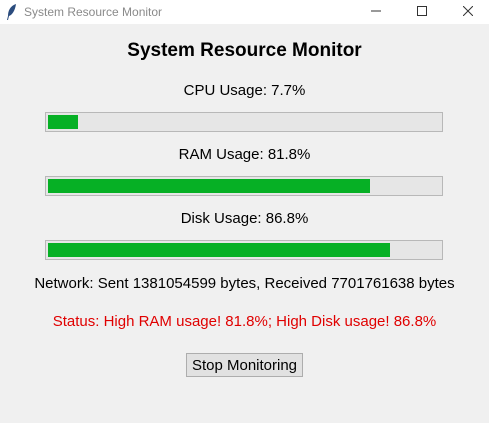 Image resolution: width=489 pixels, height=423 pixels. I want to click on maximize-icon, so click(422, 12).